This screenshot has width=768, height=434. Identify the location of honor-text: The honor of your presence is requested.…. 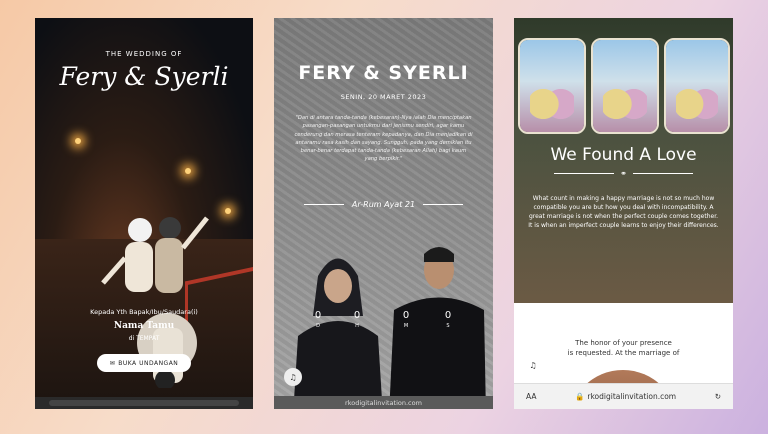
(623, 348).